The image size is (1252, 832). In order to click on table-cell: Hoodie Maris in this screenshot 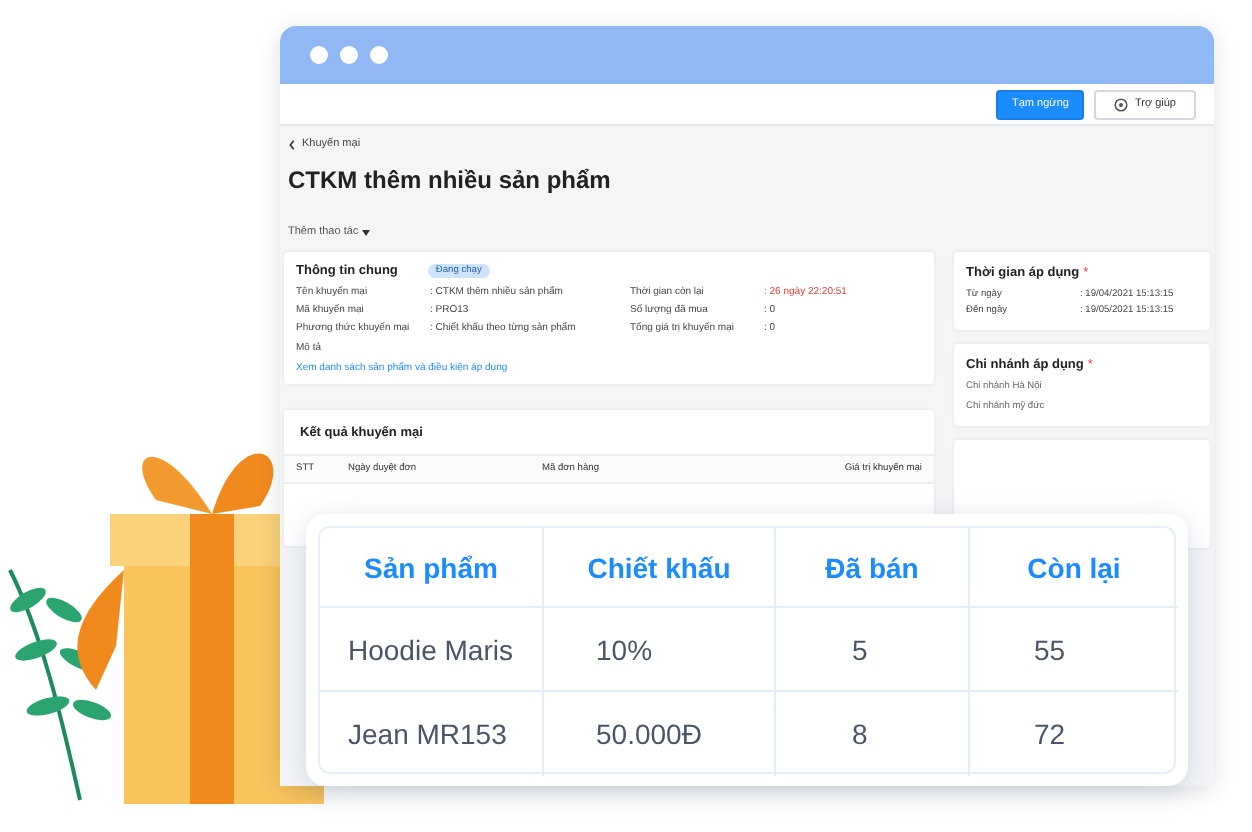, I will do `click(432, 650)`.